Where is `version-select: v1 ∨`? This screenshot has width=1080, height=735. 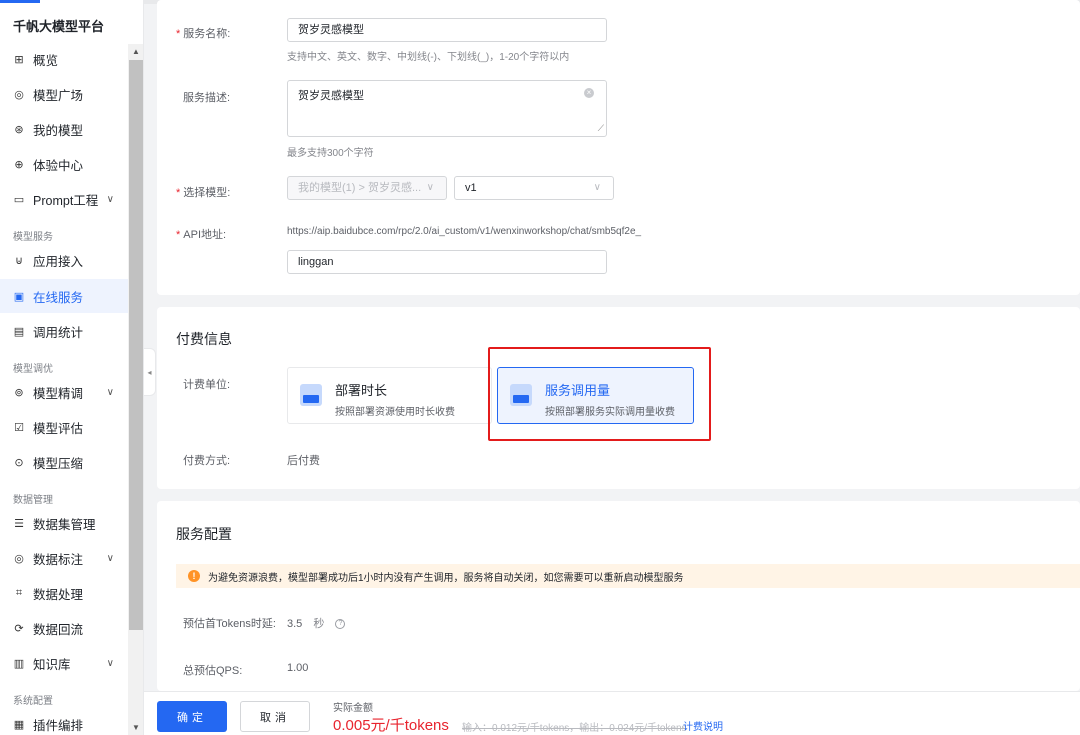 version-select: v1 ∨ is located at coordinates (534, 188).